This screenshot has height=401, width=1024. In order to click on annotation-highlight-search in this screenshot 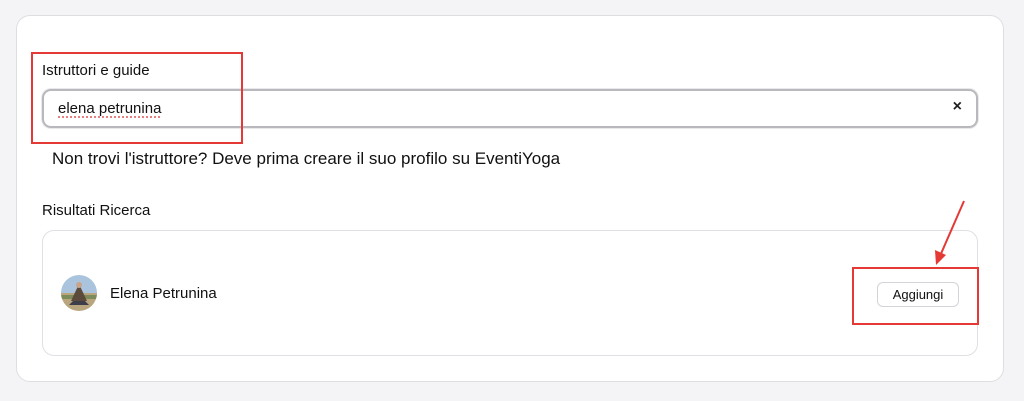, I will do `click(137, 98)`.